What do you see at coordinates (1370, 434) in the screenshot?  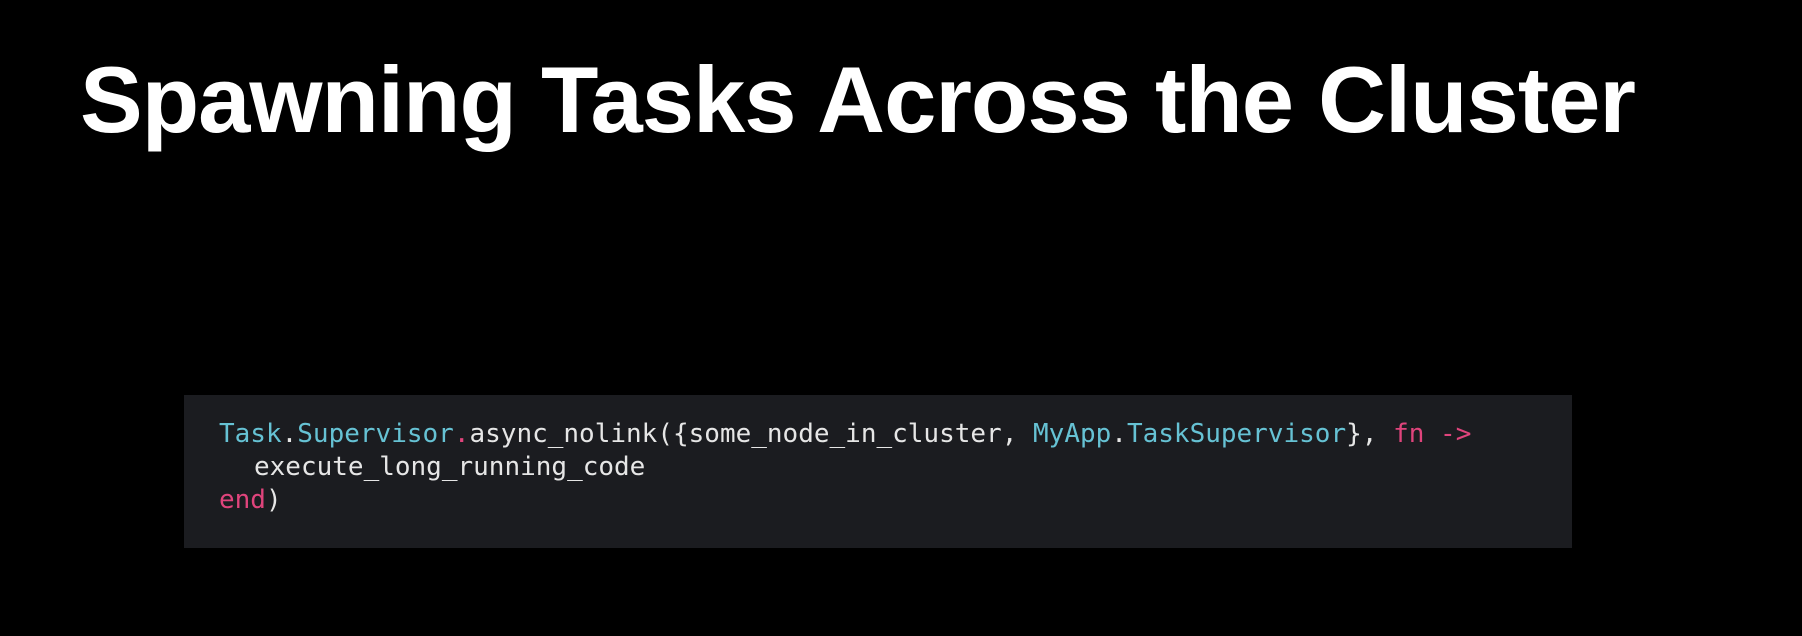 I see `code-token-punctuation: },` at bounding box center [1370, 434].